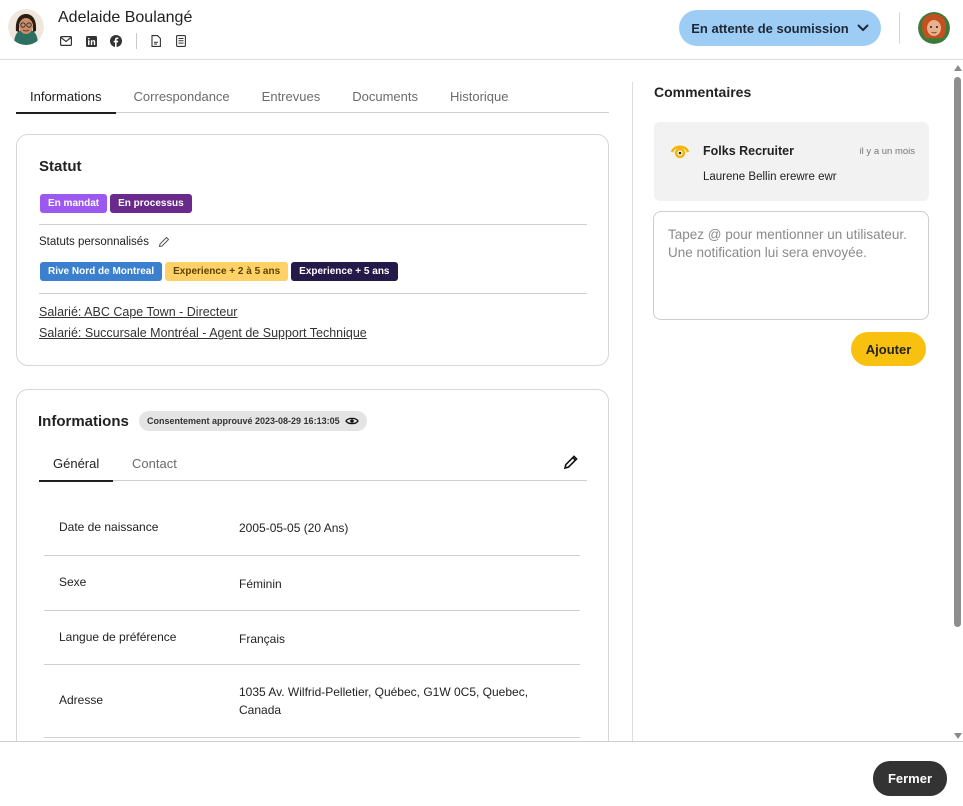  What do you see at coordinates (66, 41) in the screenshot?
I see `mail-icon` at bounding box center [66, 41].